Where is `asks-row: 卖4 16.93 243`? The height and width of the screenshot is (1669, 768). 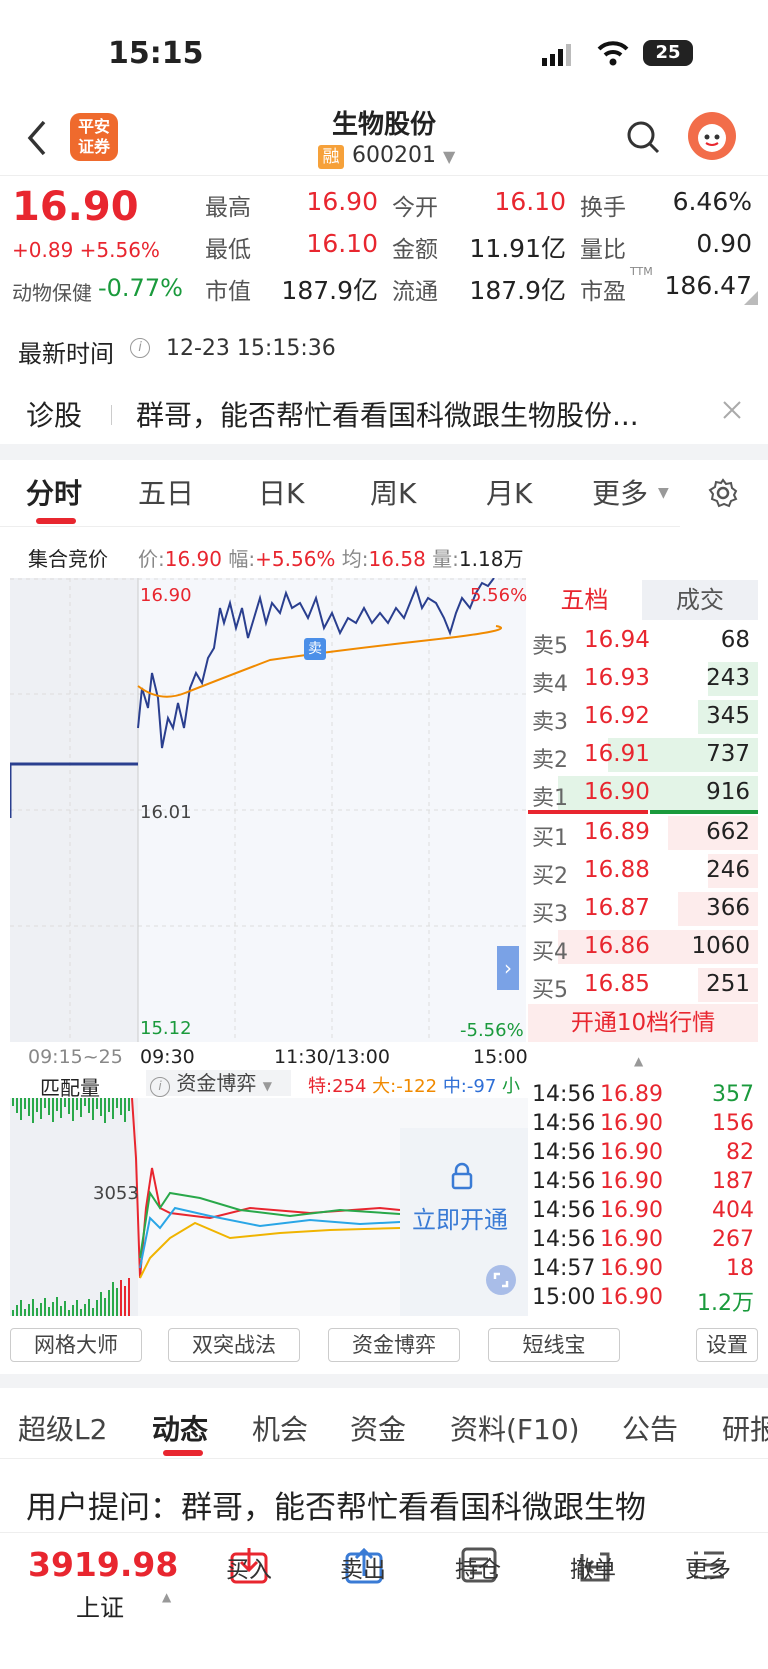 asks-row: 卖4 16.93 243 is located at coordinates (643, 679).